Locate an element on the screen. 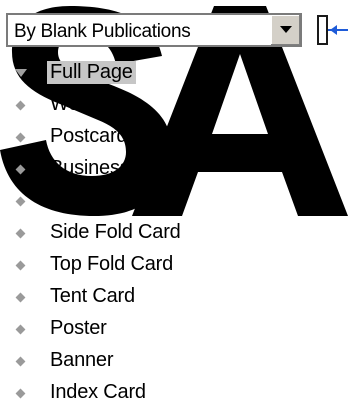  list-item-label: Business Card is located at coordinates (114, 168).